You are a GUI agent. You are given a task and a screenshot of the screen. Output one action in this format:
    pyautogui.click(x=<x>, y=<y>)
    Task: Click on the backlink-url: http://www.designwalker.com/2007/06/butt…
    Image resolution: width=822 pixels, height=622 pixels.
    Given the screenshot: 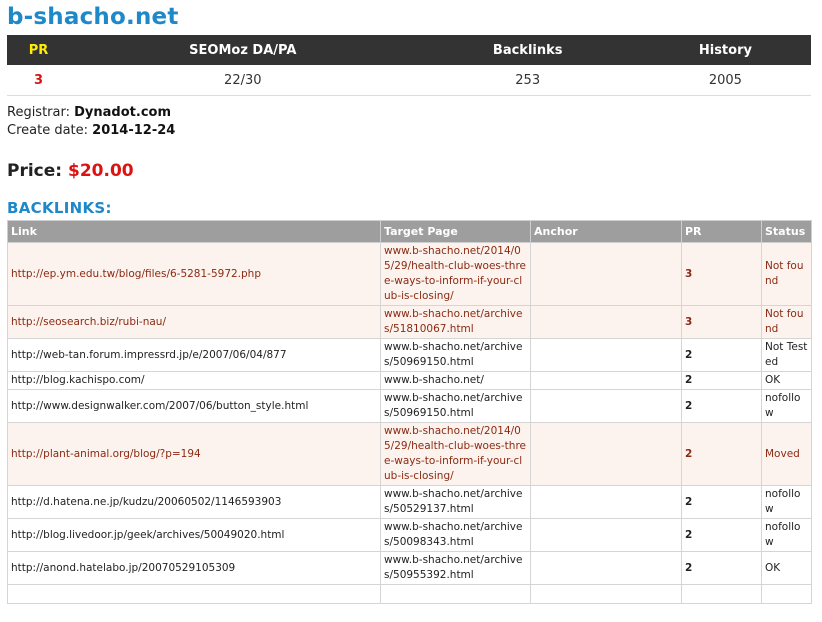 What is the action you would take?
    pyautogui.click(x=194, y=406)
    